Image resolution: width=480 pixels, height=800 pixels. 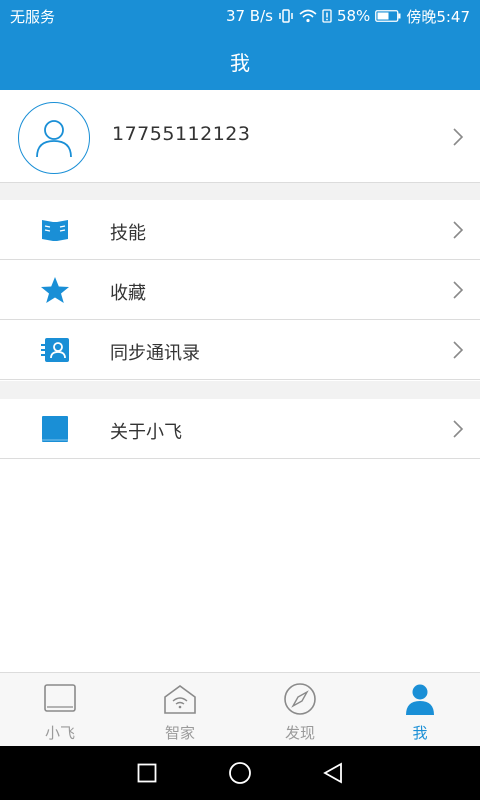 What do you see at coordinates (333, 773) in the screenshot?
I see `back-button` at bounding box center [333, 773].